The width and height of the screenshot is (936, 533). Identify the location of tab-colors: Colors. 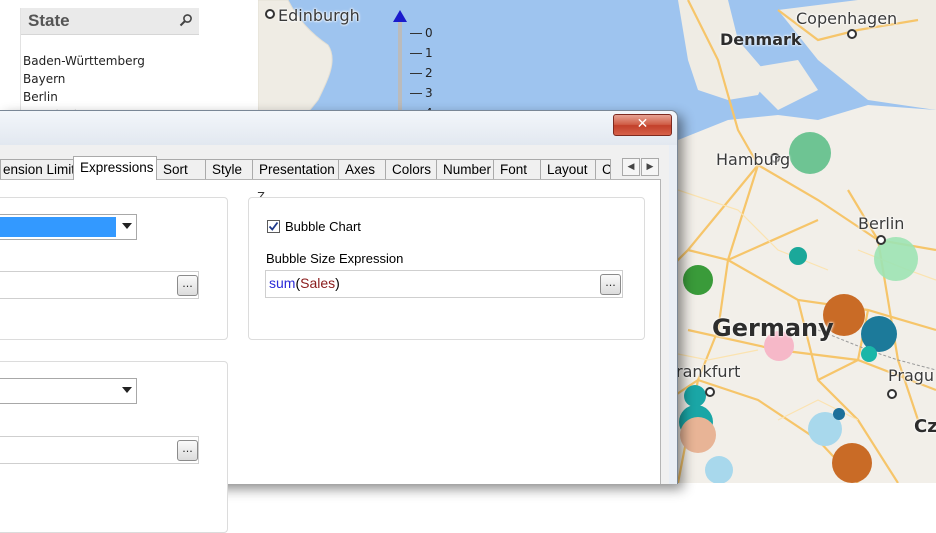
(411, 169).